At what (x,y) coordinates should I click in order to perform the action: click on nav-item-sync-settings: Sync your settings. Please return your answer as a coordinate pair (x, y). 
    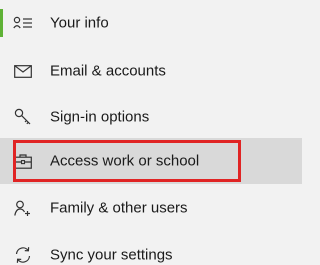
    Looking at the image, I should click on (151, 248).